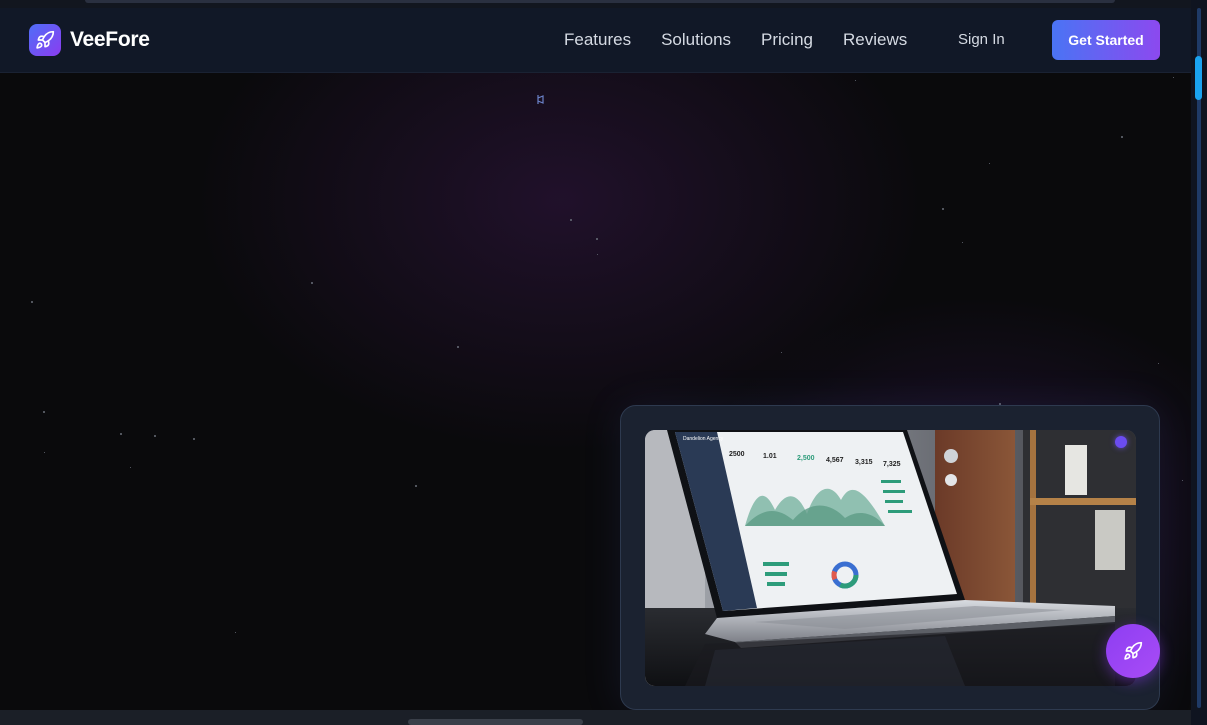 This screenshot has height=725, width=1207. What do you see at coordinates (770, 456) in the screenshot?
I see `dashboard-stat: 1.01` at bounding box center [770, 456].